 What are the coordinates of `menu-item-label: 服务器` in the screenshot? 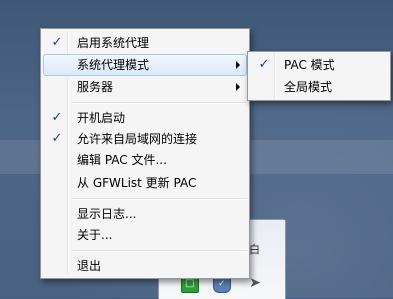 It's located at (95, 87).